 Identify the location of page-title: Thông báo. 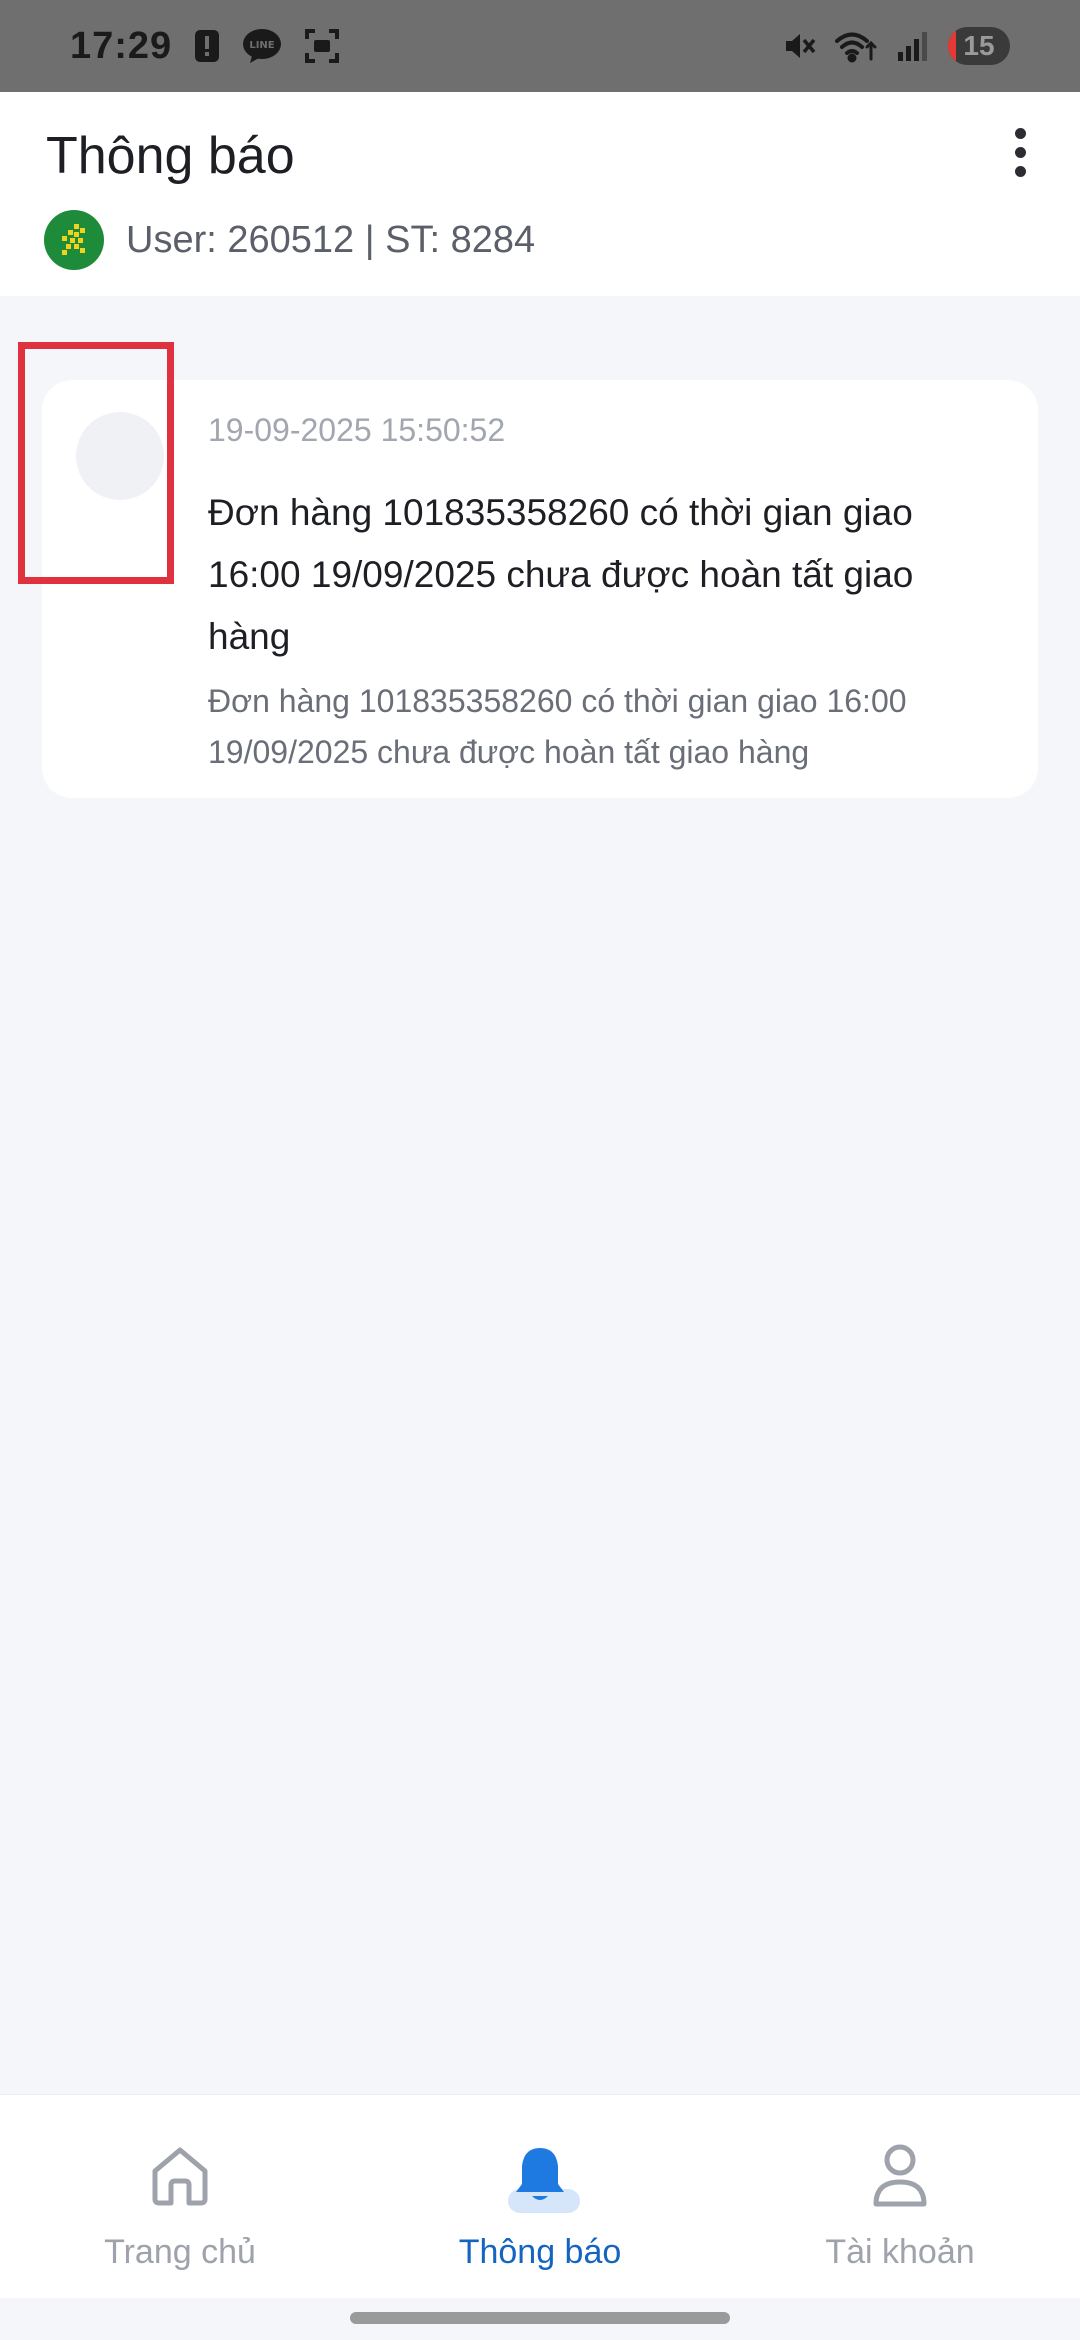
(170, 156).